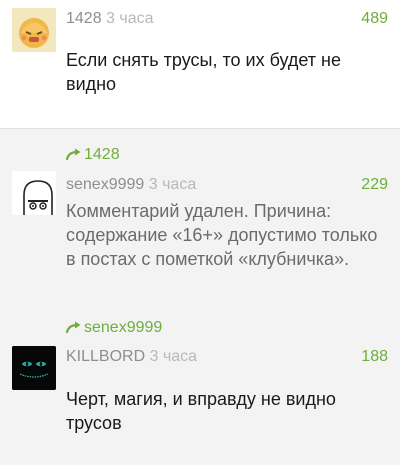 This screenshot has height=465, width=400. I want to click on comment-meta: 1428 3 часа, so click(110, 19).